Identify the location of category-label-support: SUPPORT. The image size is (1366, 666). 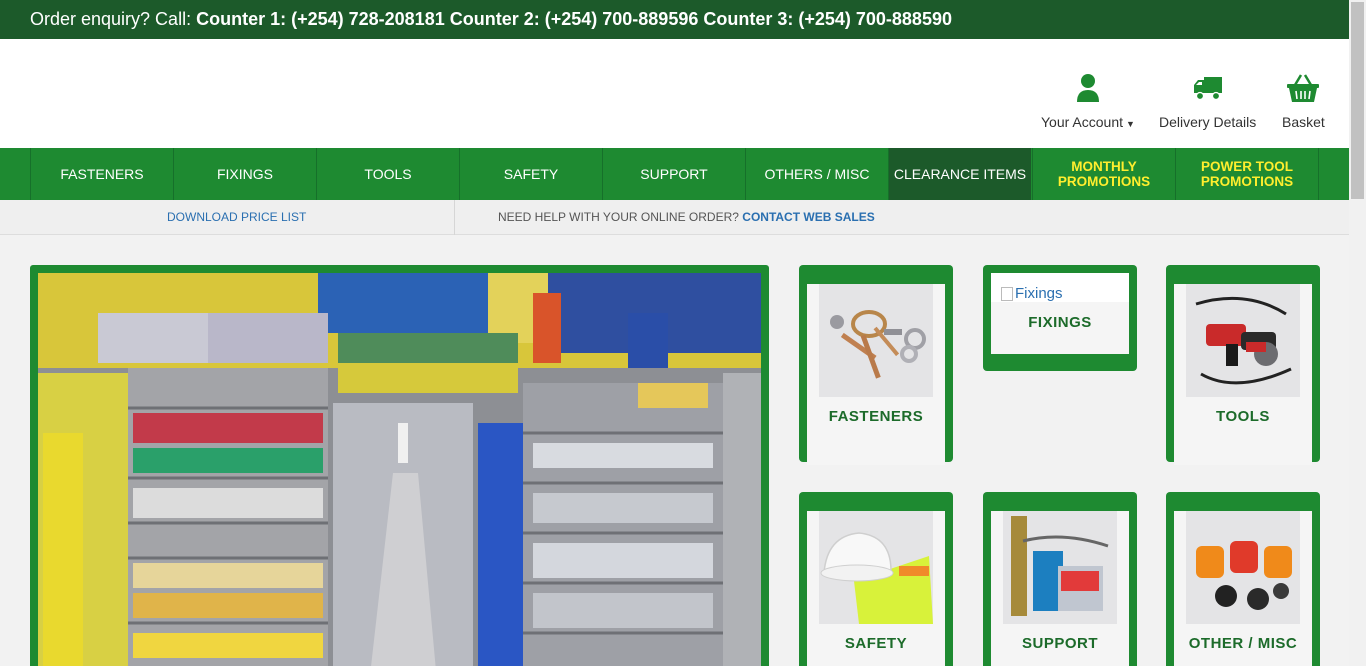
(1059, 643).